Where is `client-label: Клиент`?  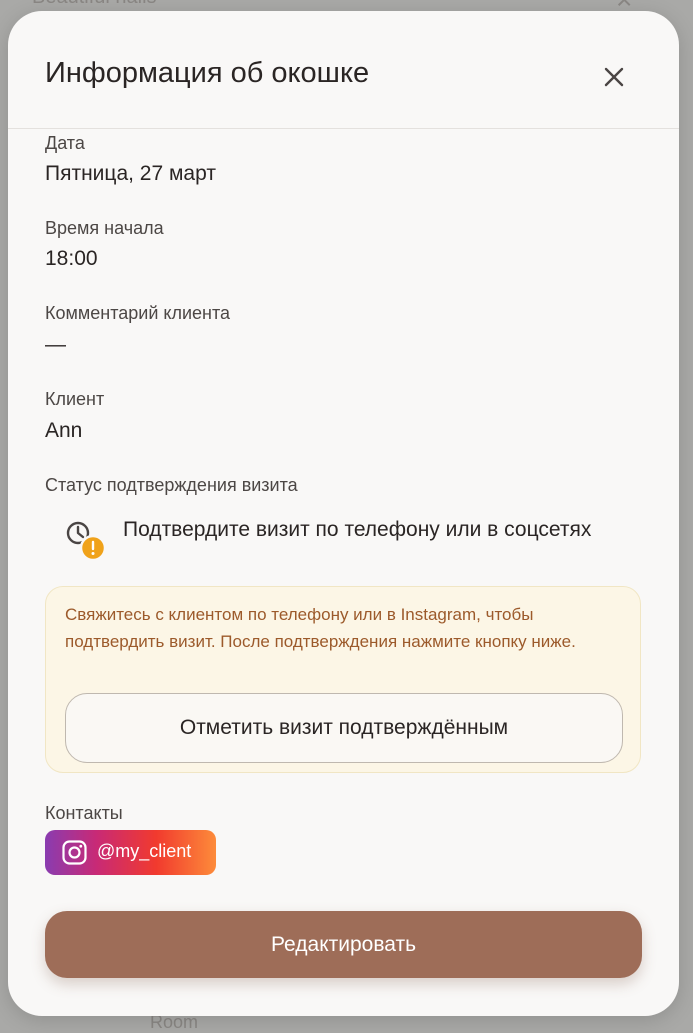
client-label: Клиент is located at coordinates (75, 399).